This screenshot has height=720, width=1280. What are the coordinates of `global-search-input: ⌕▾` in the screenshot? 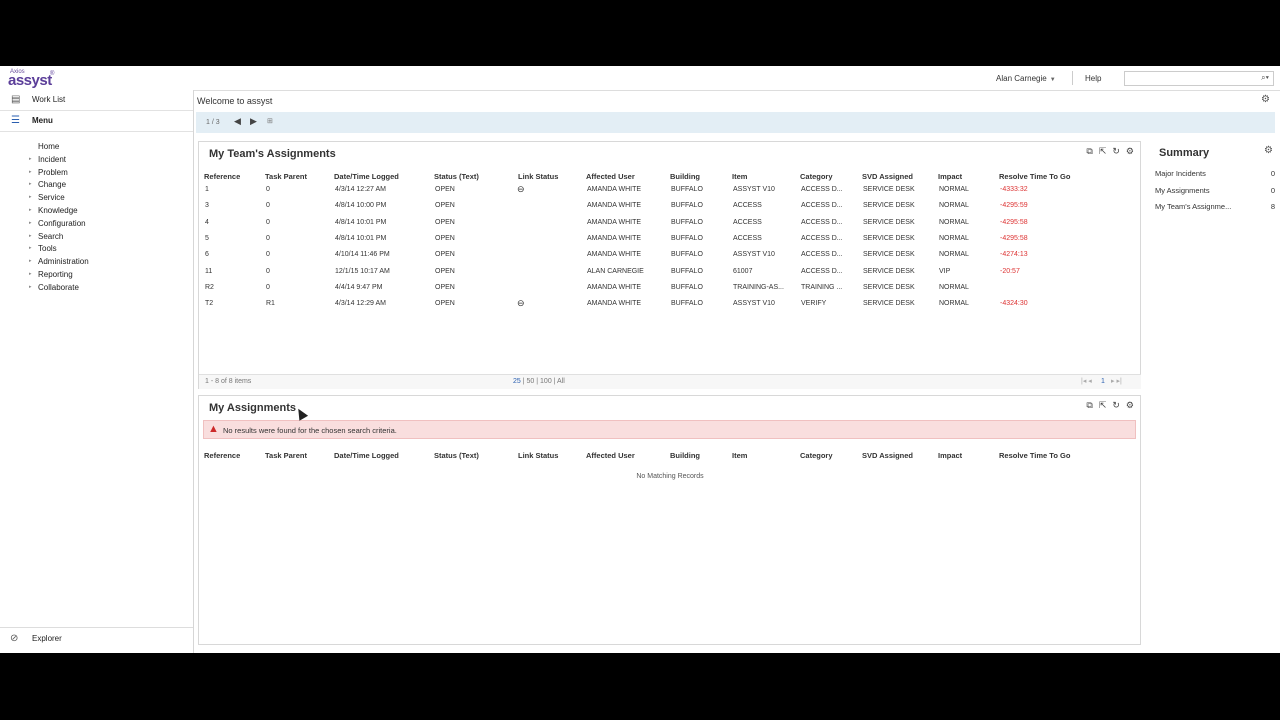 It's located at (1199, 78).